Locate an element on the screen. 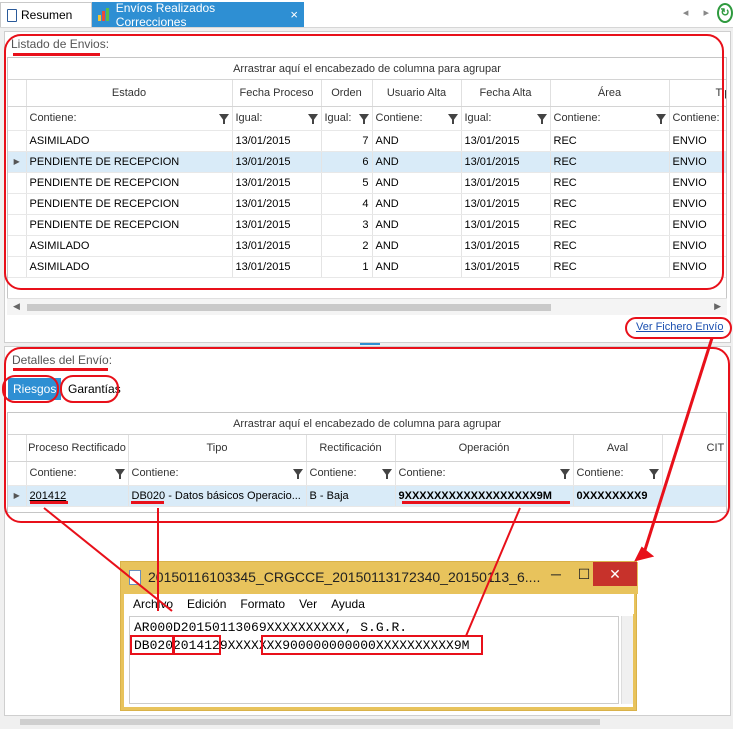 The image size is (733, 729). underline-listado is located at coordinates (56, 54).